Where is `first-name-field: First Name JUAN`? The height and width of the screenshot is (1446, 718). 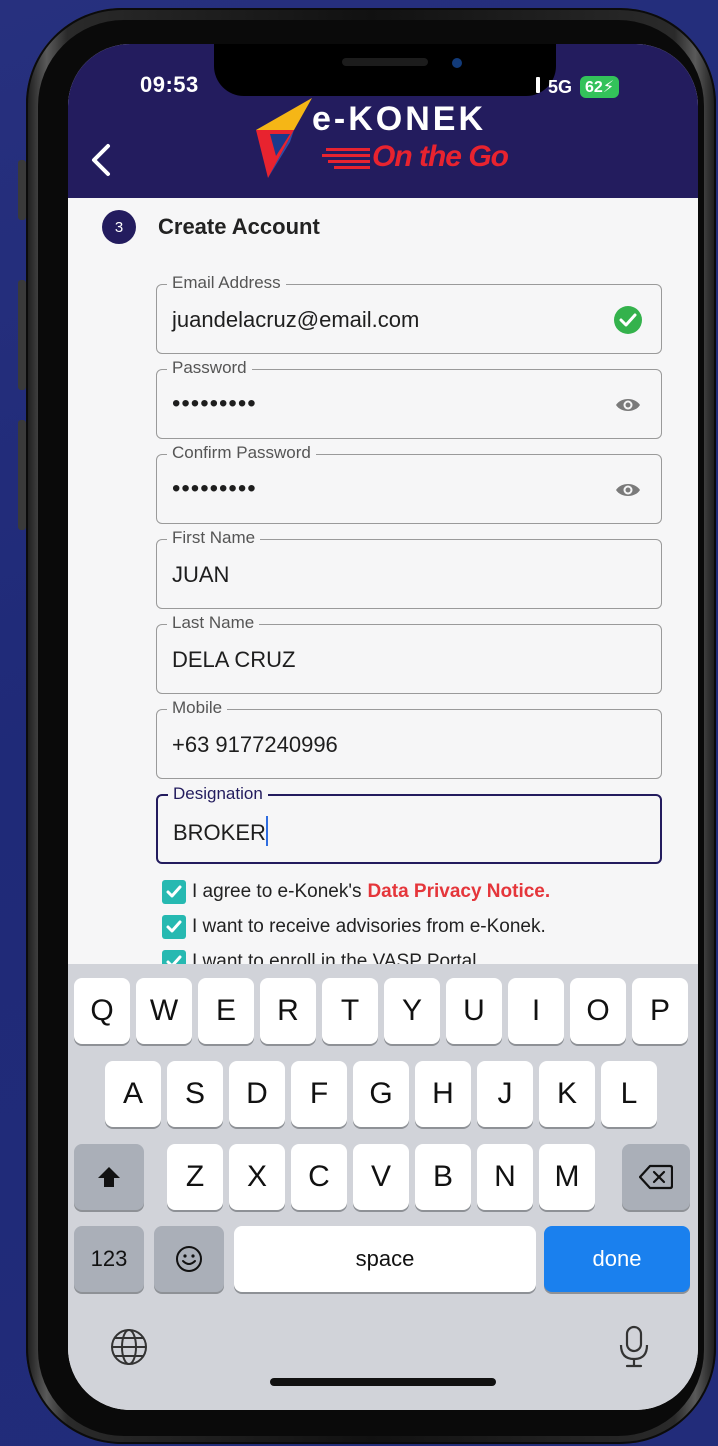
first-name-field: First Name JUAN is located at coordinates (409, 568).